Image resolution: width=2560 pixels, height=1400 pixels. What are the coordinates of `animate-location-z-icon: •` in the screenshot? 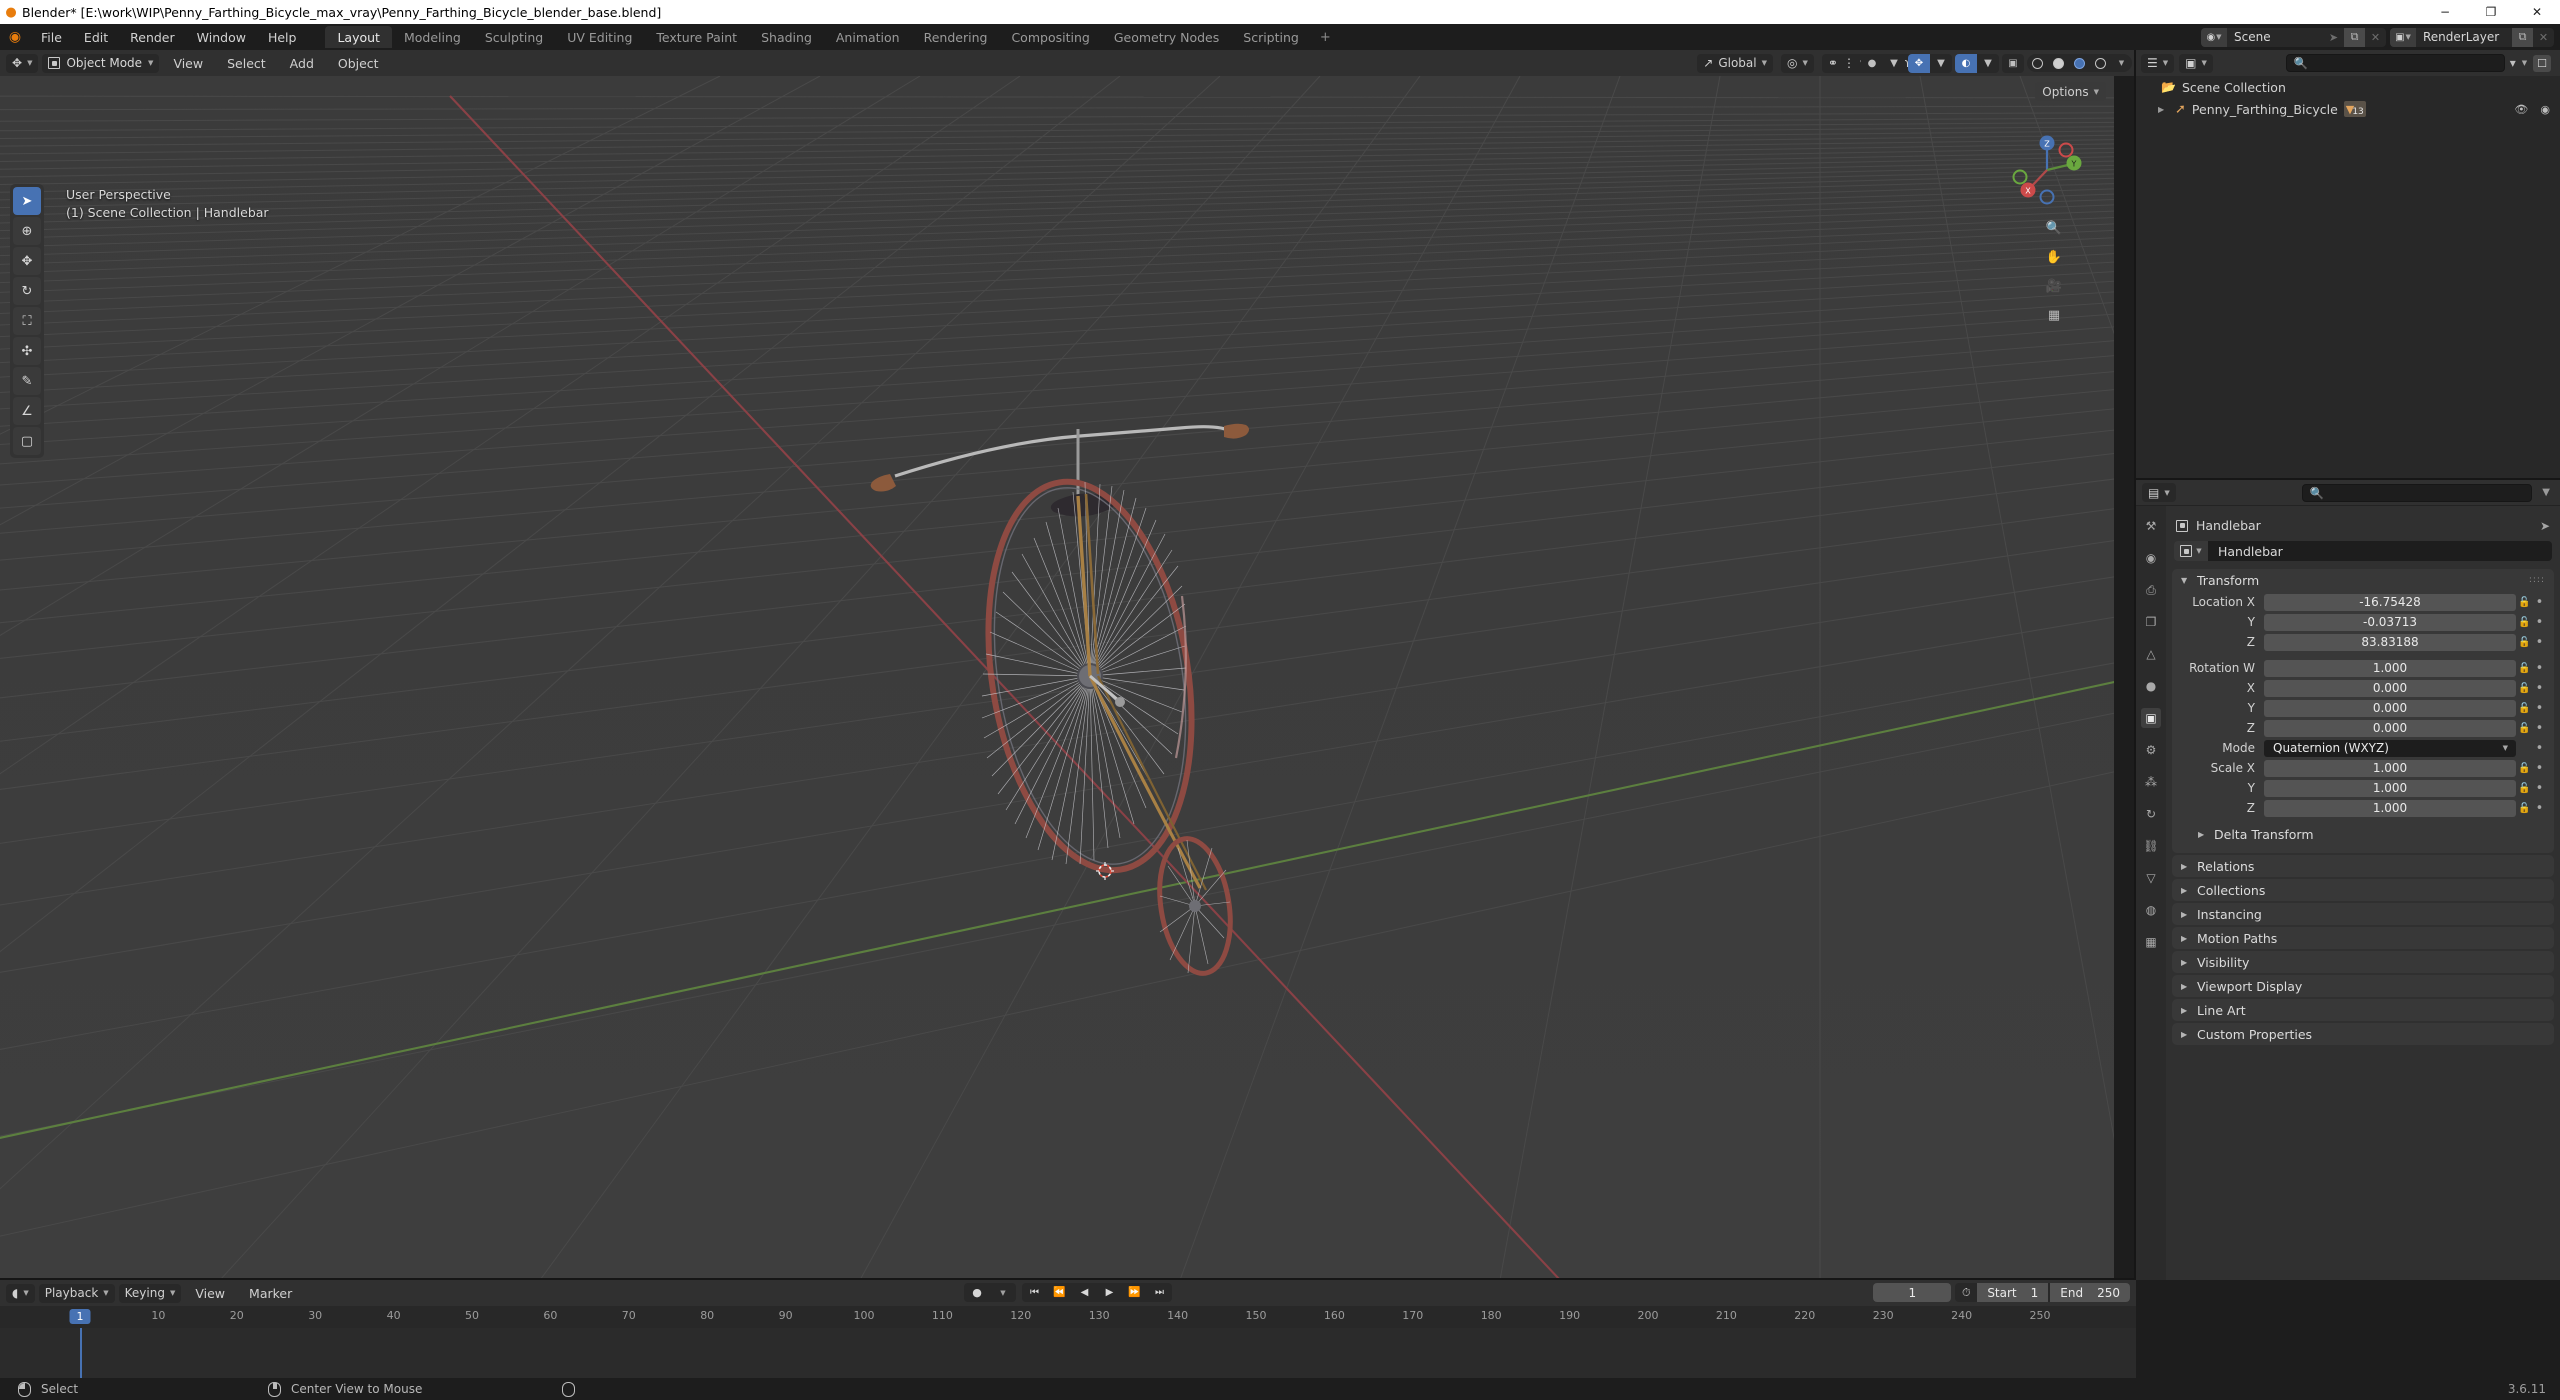 It's located at (2539, 642).